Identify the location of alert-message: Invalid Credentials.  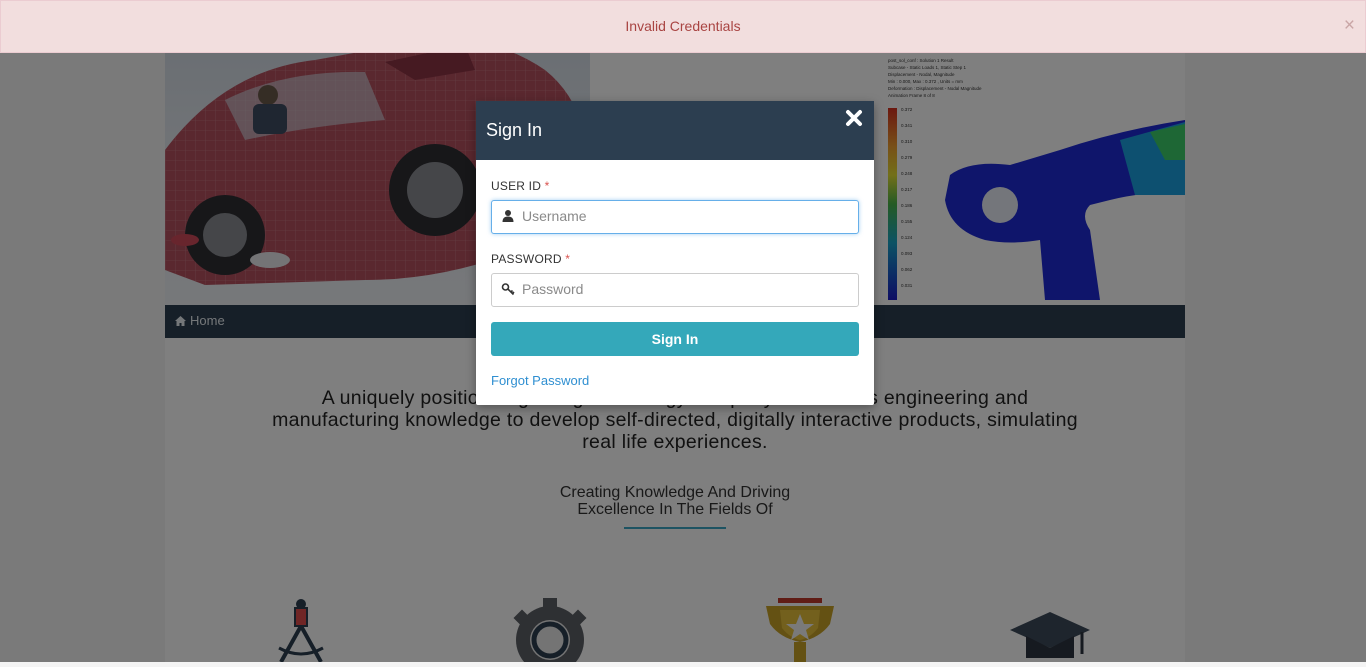
(683, 26).